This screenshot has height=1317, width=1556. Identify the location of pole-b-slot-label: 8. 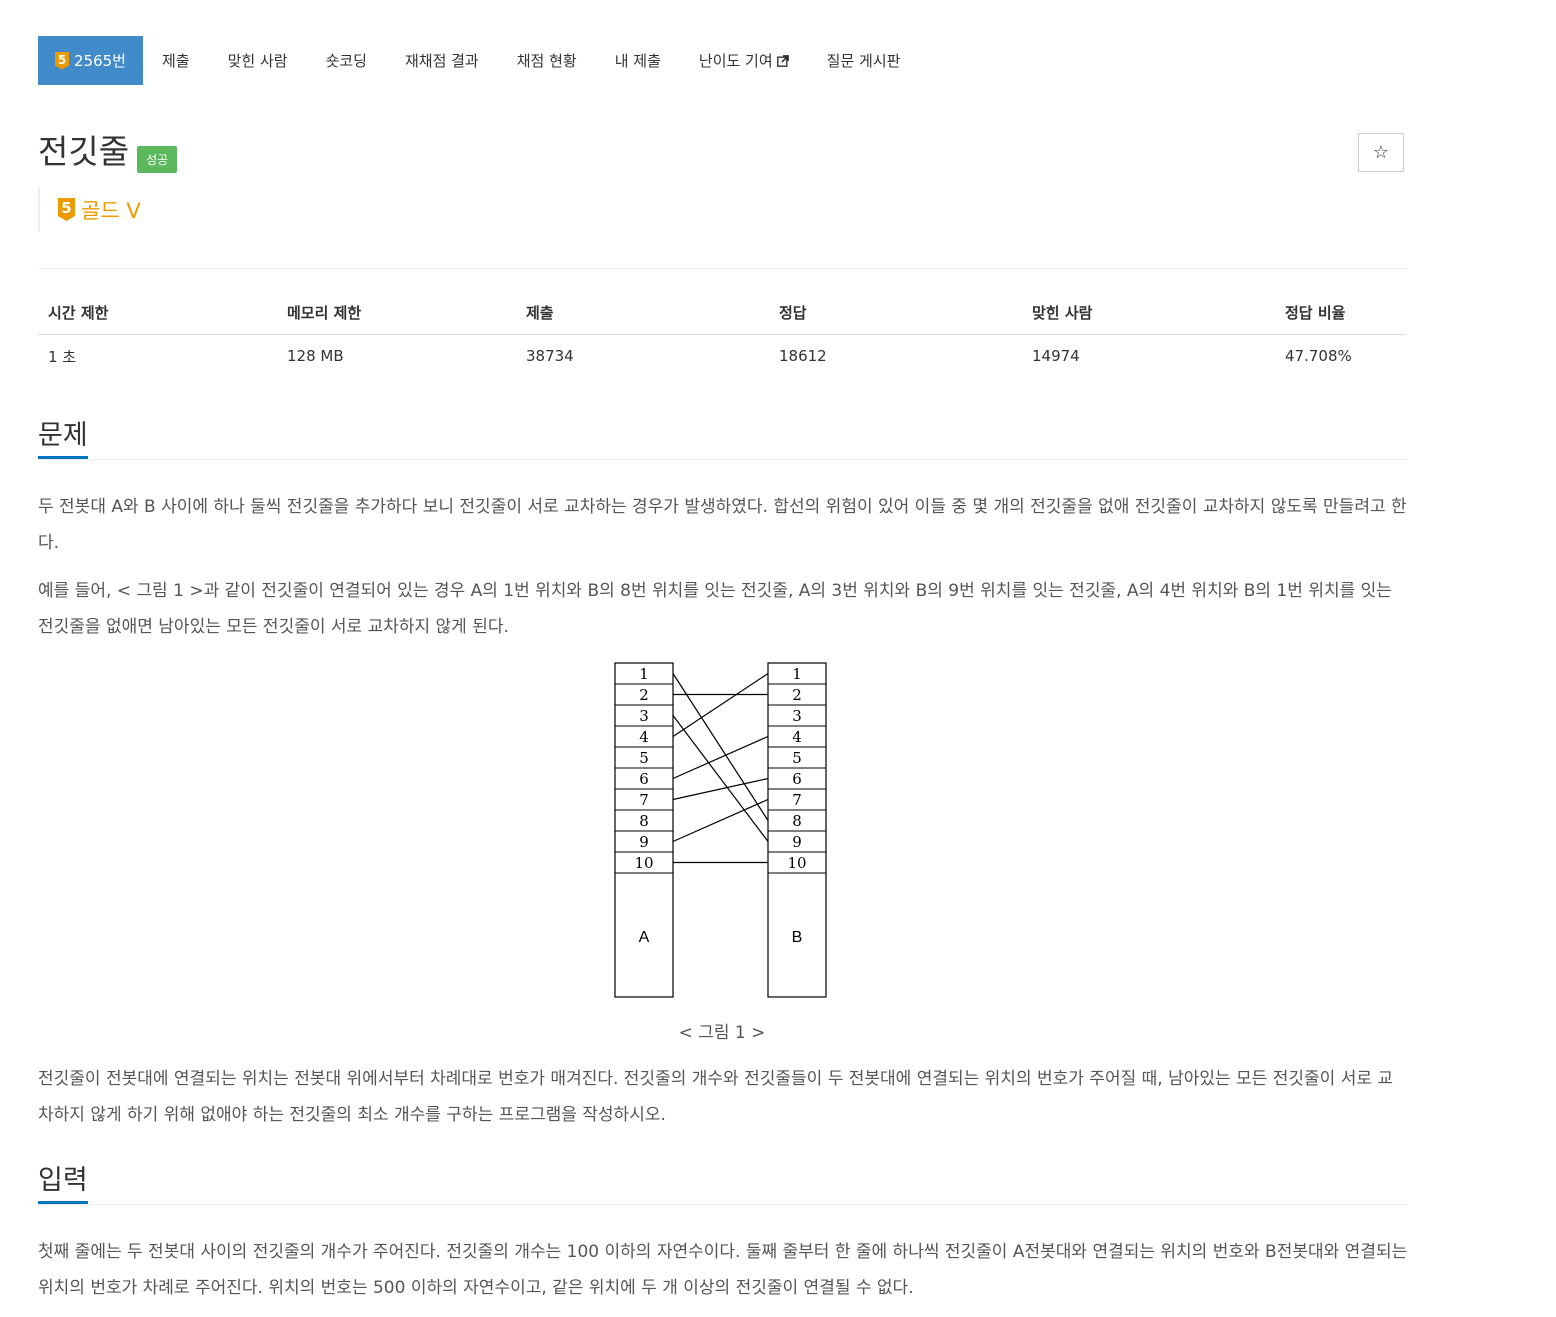
(797, 821).